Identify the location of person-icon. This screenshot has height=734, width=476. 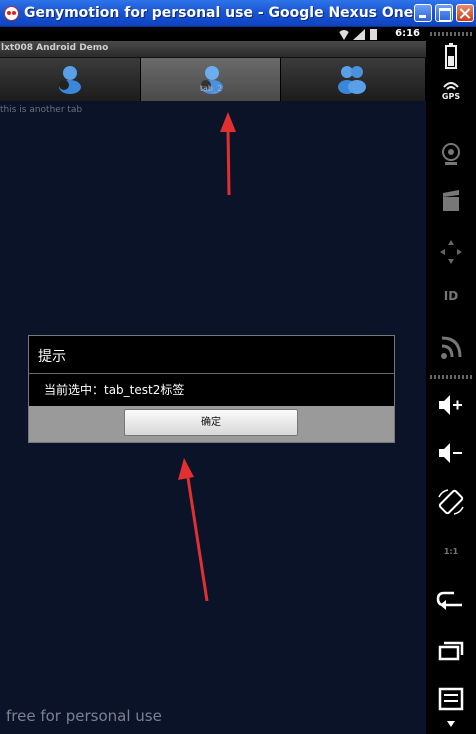
(70, 80).